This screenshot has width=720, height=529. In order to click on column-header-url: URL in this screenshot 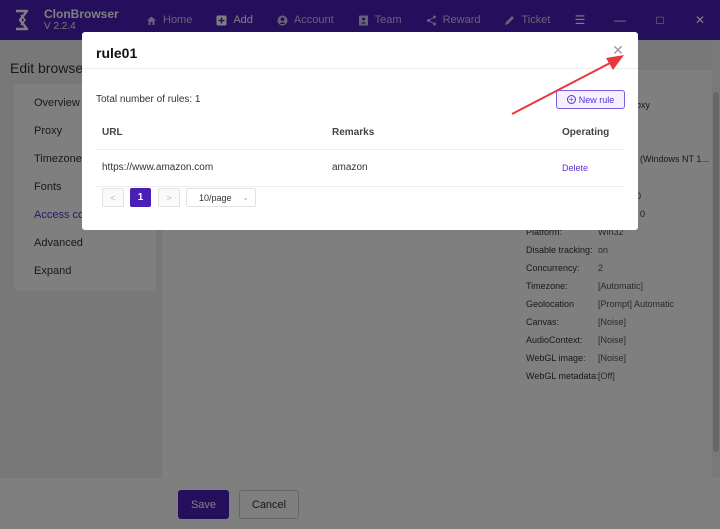, I will do `click(112, 132)`.